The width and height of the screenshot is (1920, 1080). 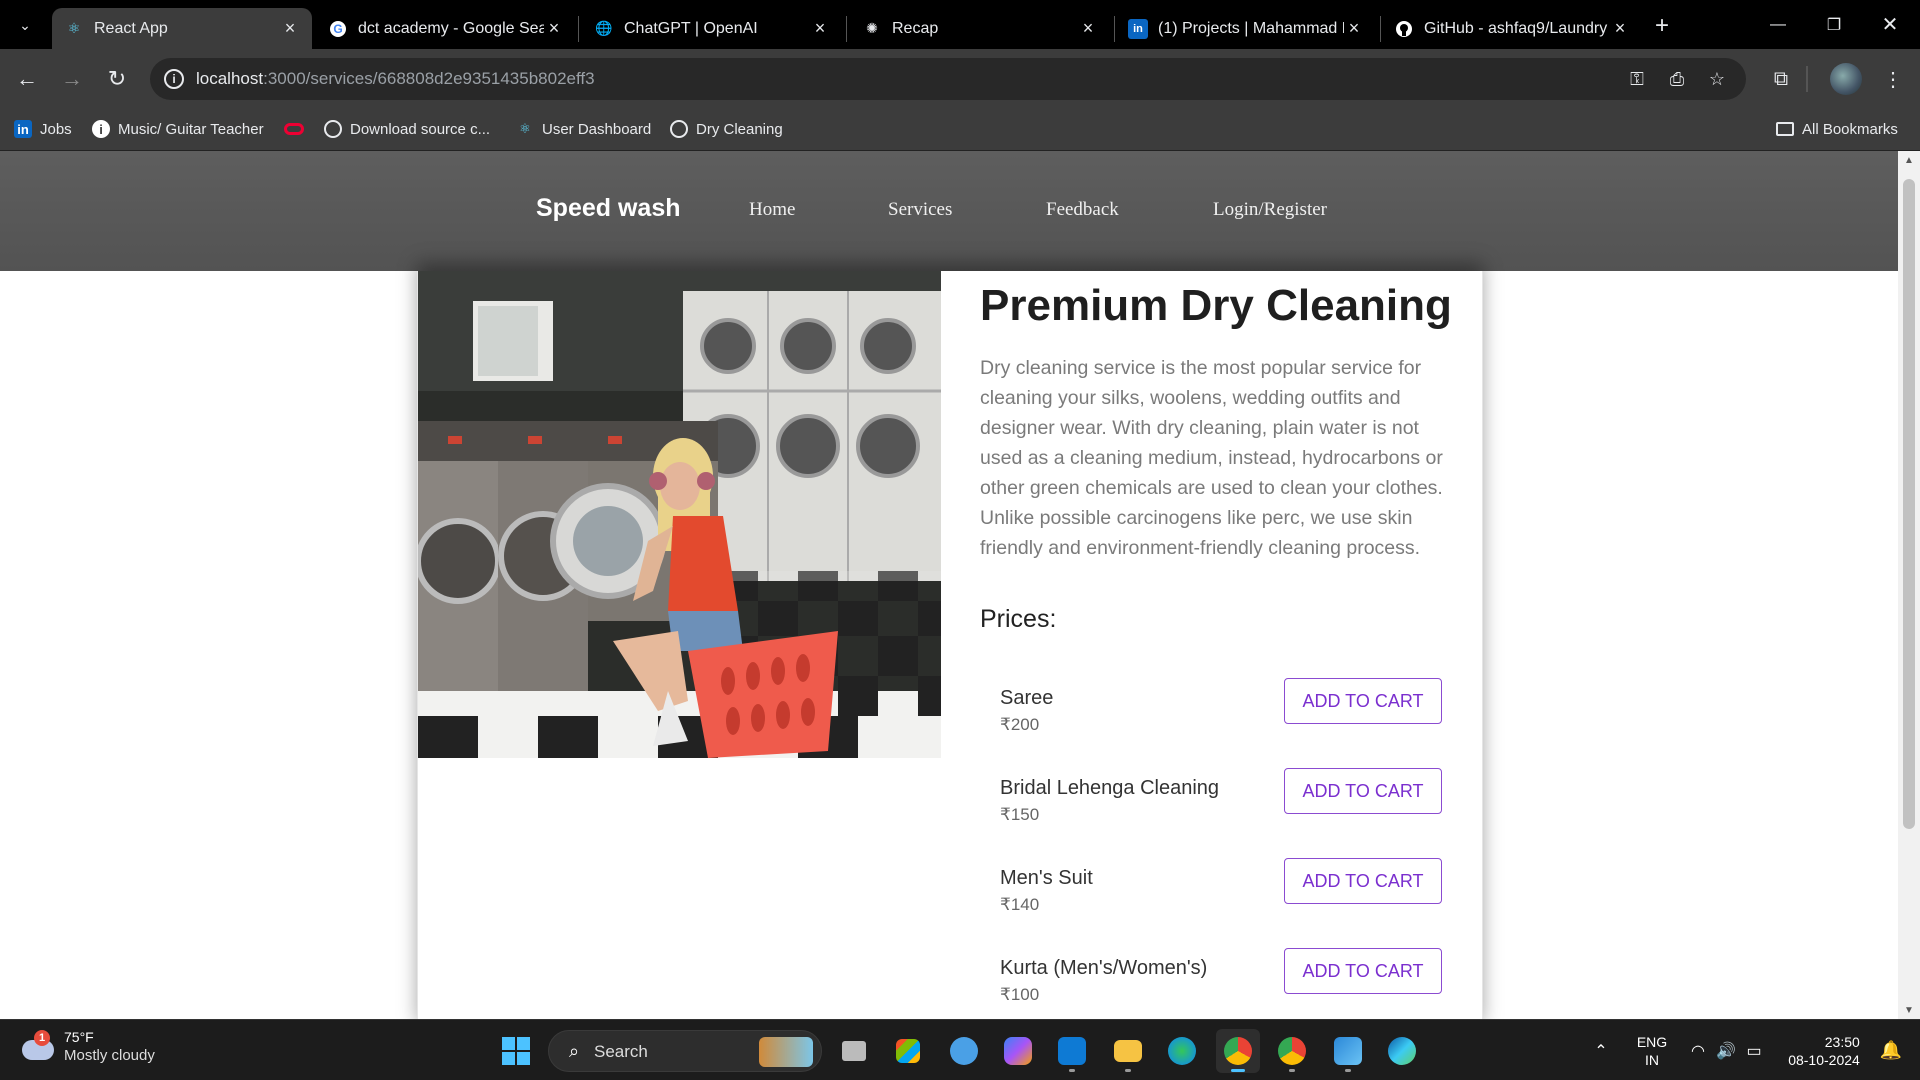 What do you see at coordinates (1846, 79) in the screenshot?
I see `profile-avatar` at bounding box center [1846, 79].